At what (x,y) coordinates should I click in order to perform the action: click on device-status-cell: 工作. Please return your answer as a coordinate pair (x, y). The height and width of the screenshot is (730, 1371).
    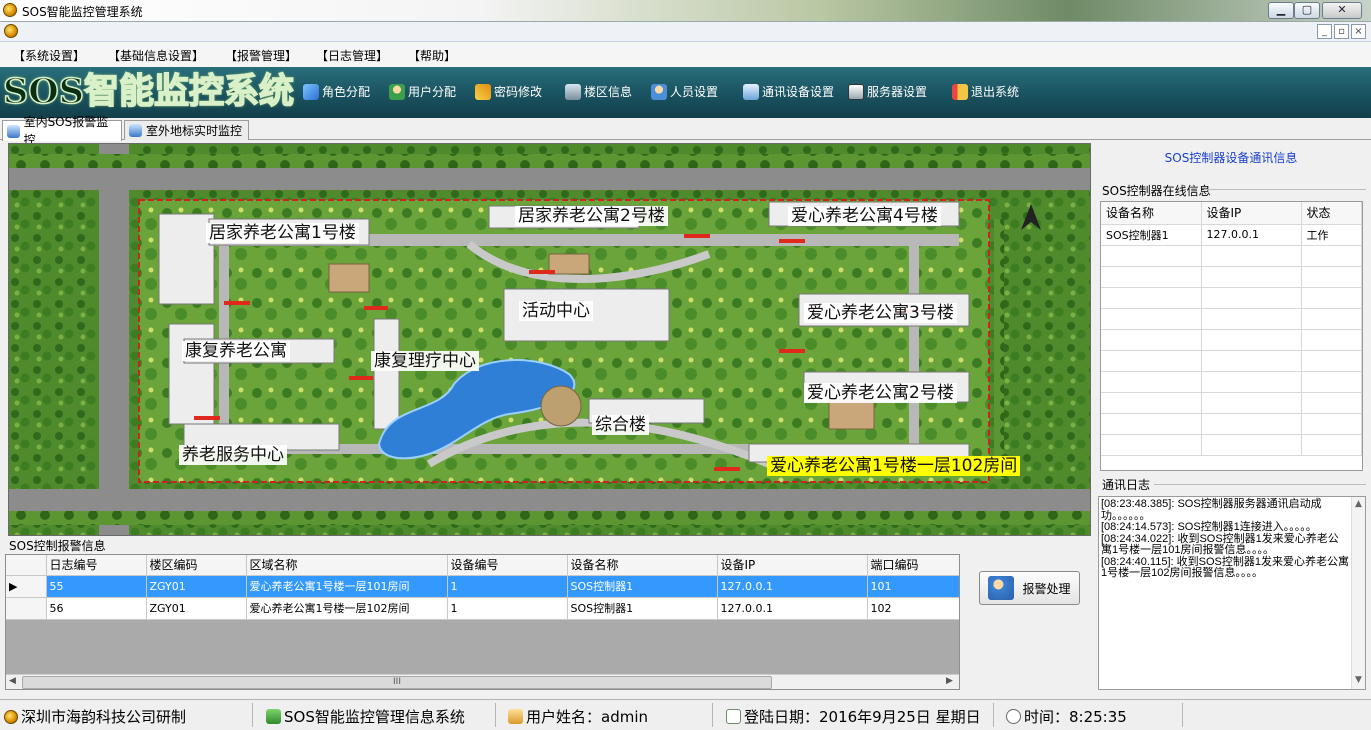
    Looking at the image, I should click on (1331, 235).